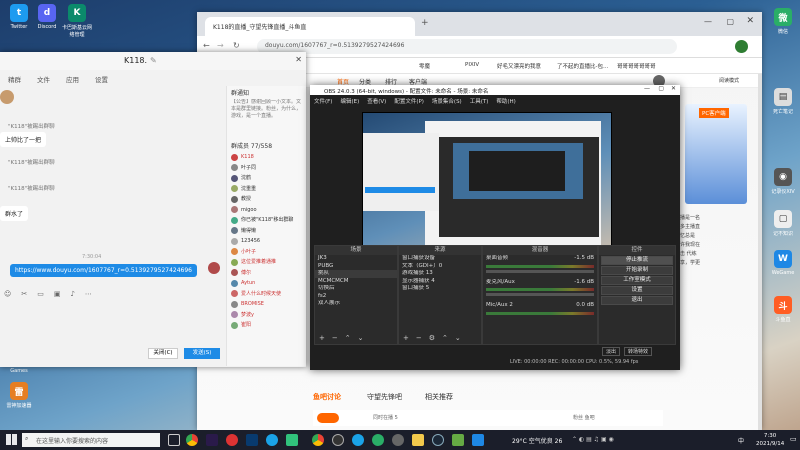 The height and width of the screenshot is (450, 800). Describe the element at coordinates (540, 271) in the screenshot. I see `volume-slider` at that location.